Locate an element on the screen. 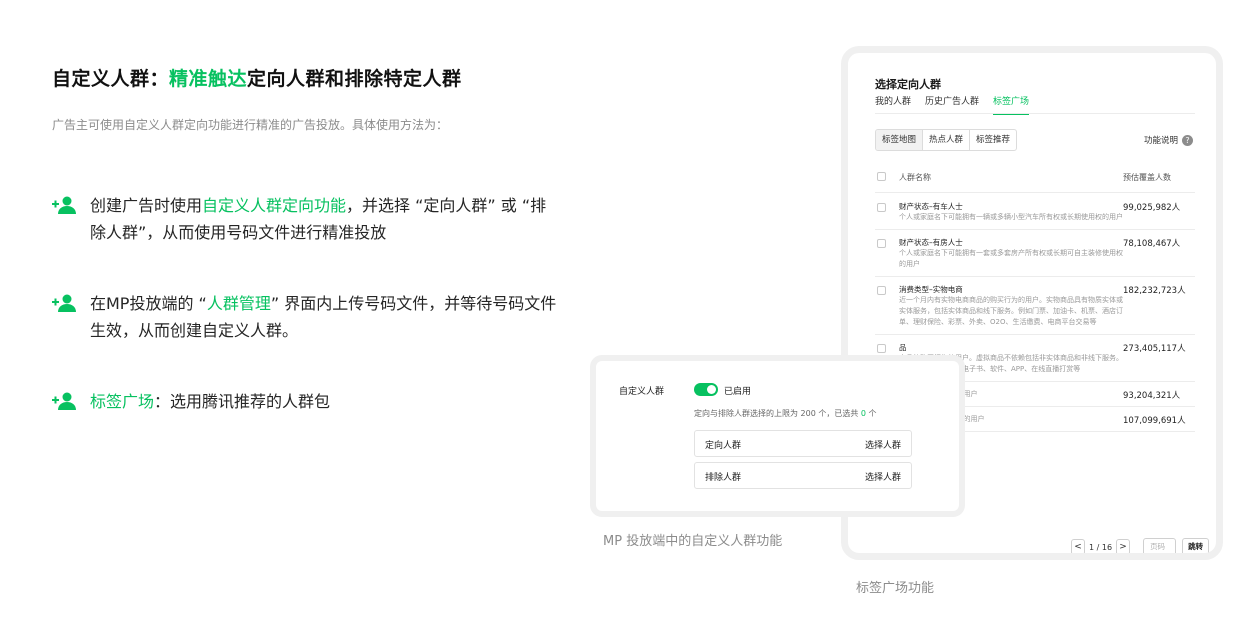 Image resolution: width=1260 pixels, height=621 pixels. row-name: 财产状态–有车人士 is located at coordinates (931, 206).